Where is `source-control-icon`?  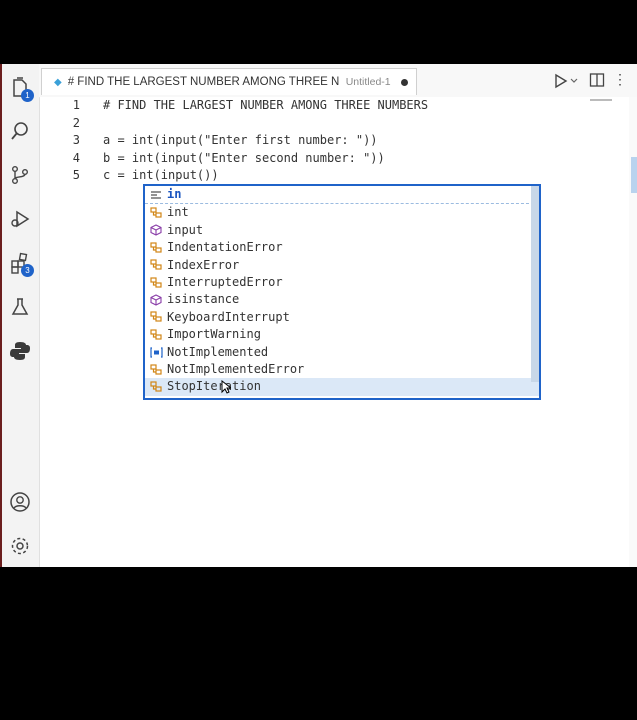
source-control-icon is located at coordinates (20, 175).